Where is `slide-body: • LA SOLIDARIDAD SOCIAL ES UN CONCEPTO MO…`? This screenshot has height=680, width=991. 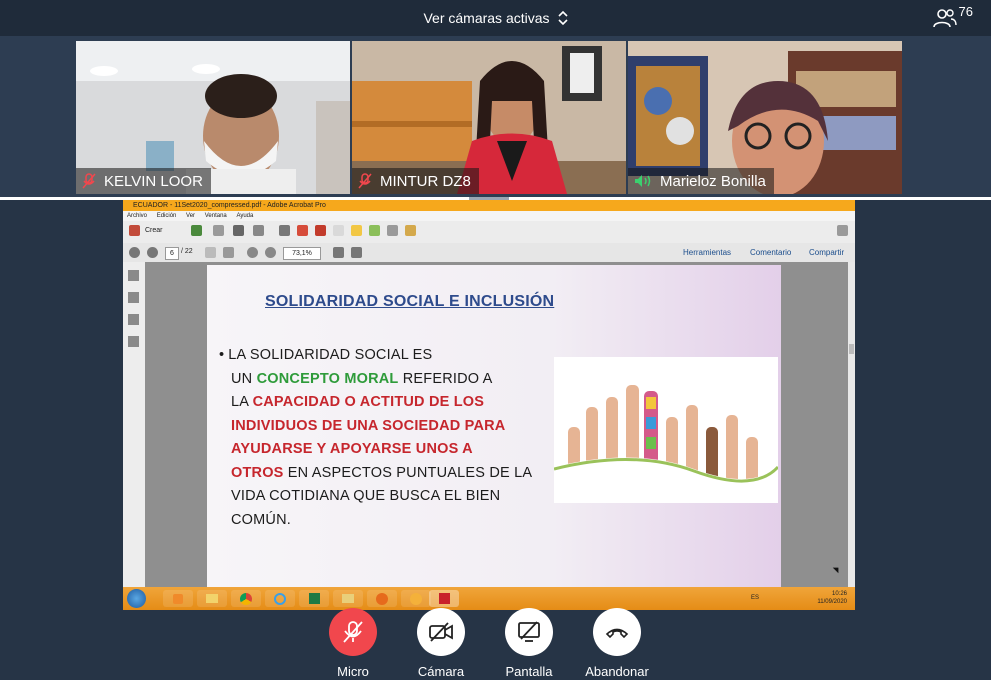
slide-body: • LA SOLIDARIDAD SOCIAL ES UN CONCEPTO MO… is located at coordinates (380, 438).